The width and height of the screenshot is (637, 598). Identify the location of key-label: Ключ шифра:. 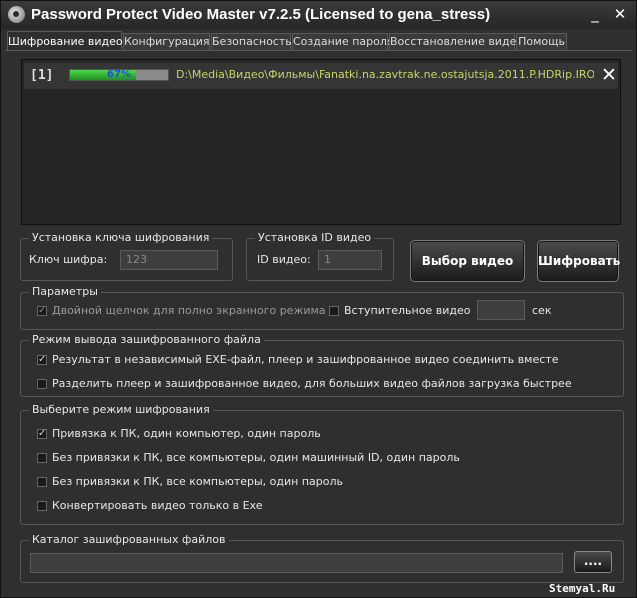
(68, 259).